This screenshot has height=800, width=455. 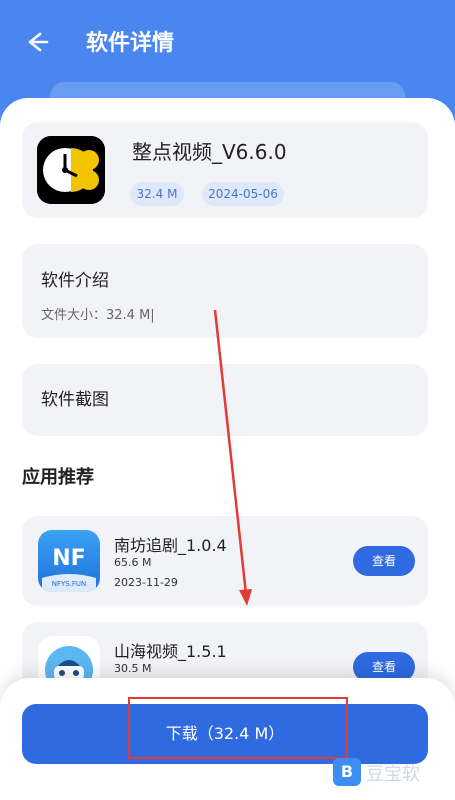 I want to click on rec-app-name: 山海视频_1.5.1, so click(x=170, y=651).